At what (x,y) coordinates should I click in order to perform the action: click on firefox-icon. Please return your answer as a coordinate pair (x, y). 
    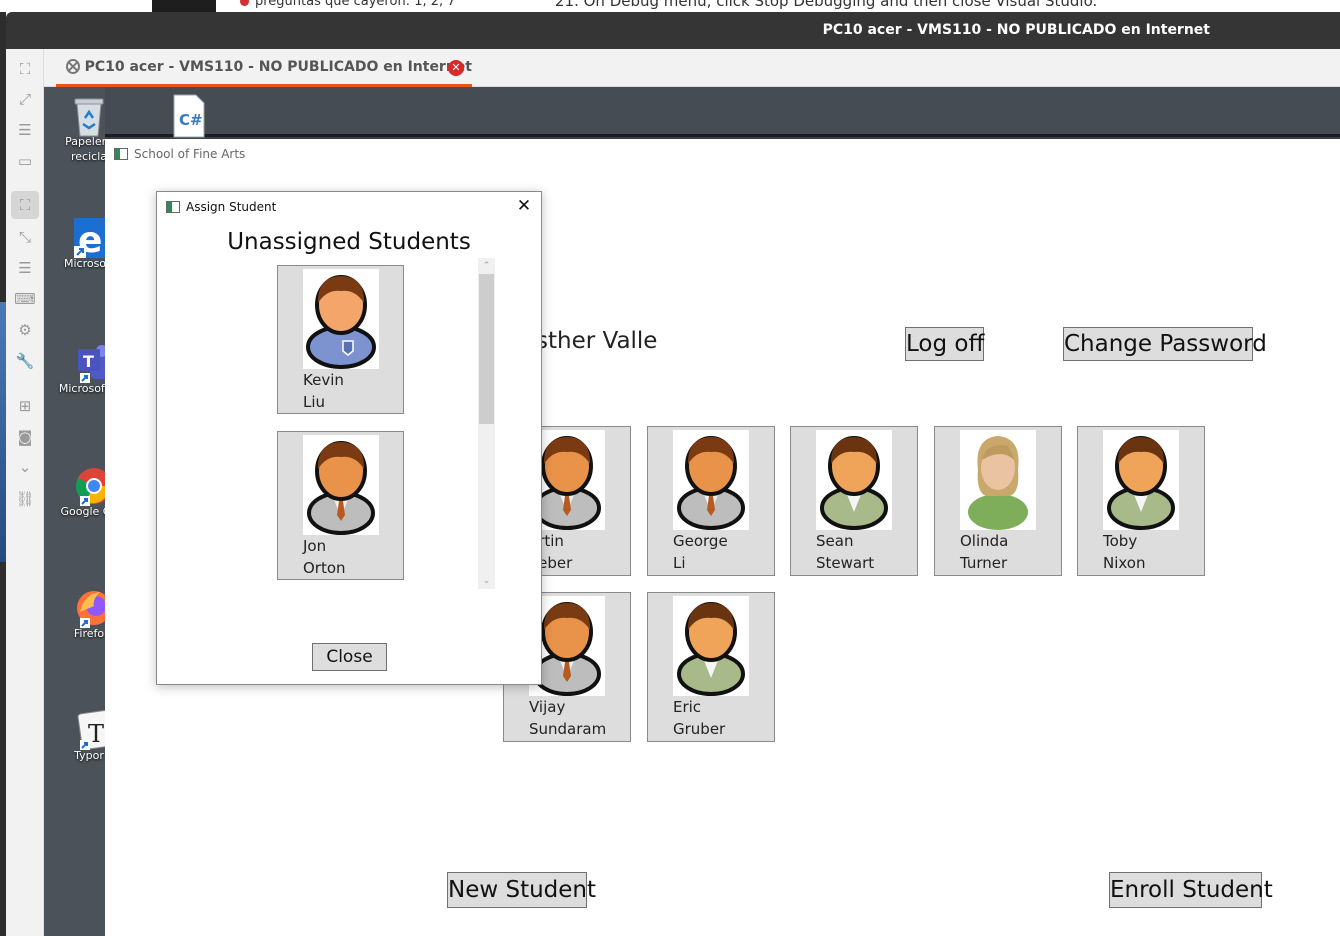
    Looking at the image, I should click on (90, 607).